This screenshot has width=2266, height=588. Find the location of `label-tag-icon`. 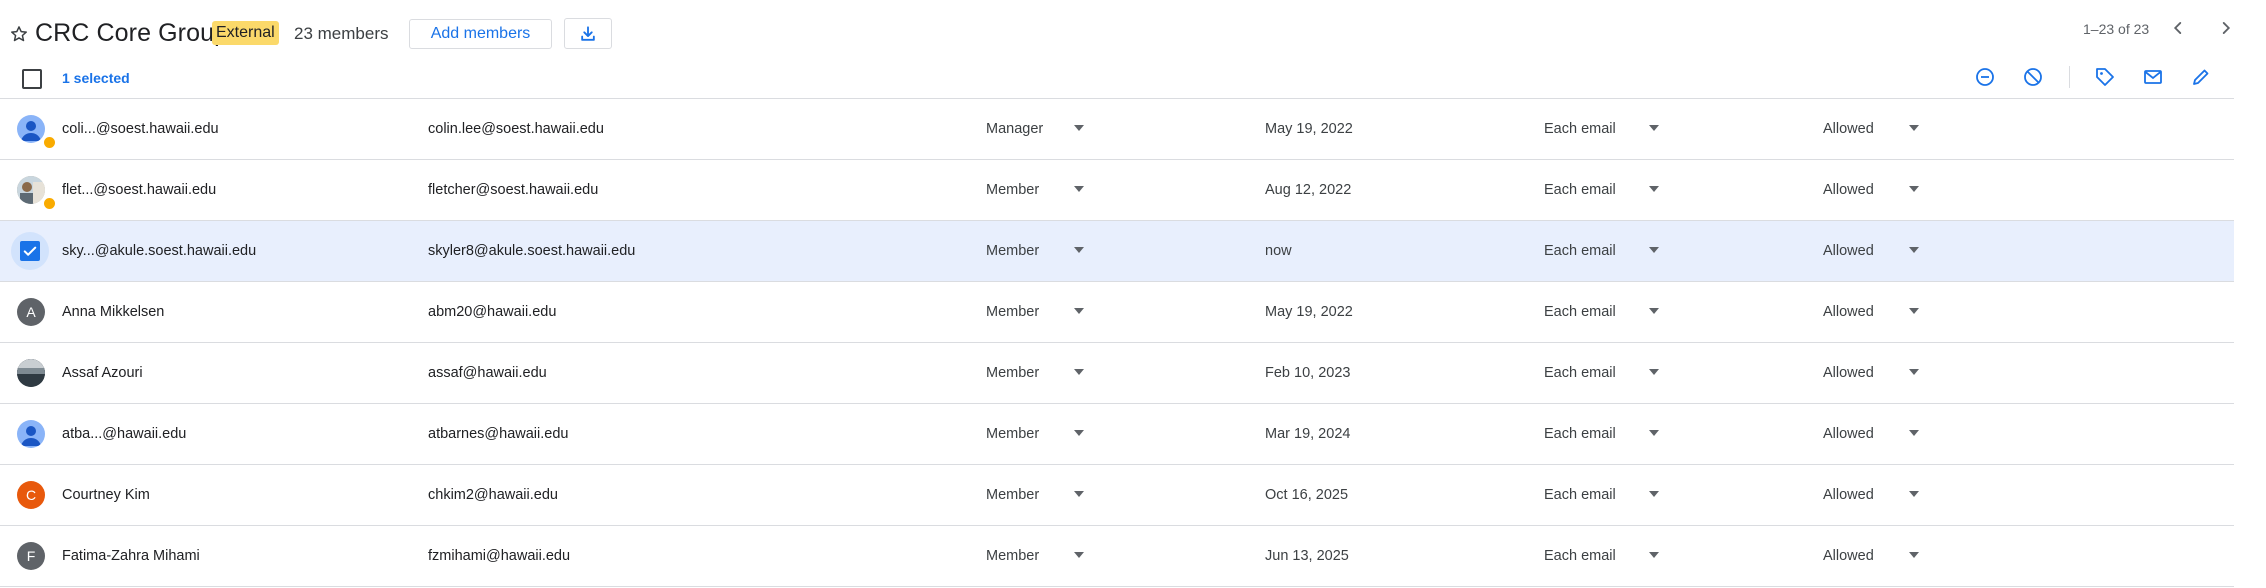

label-tag-icon is located at coordinates (2105, 77).